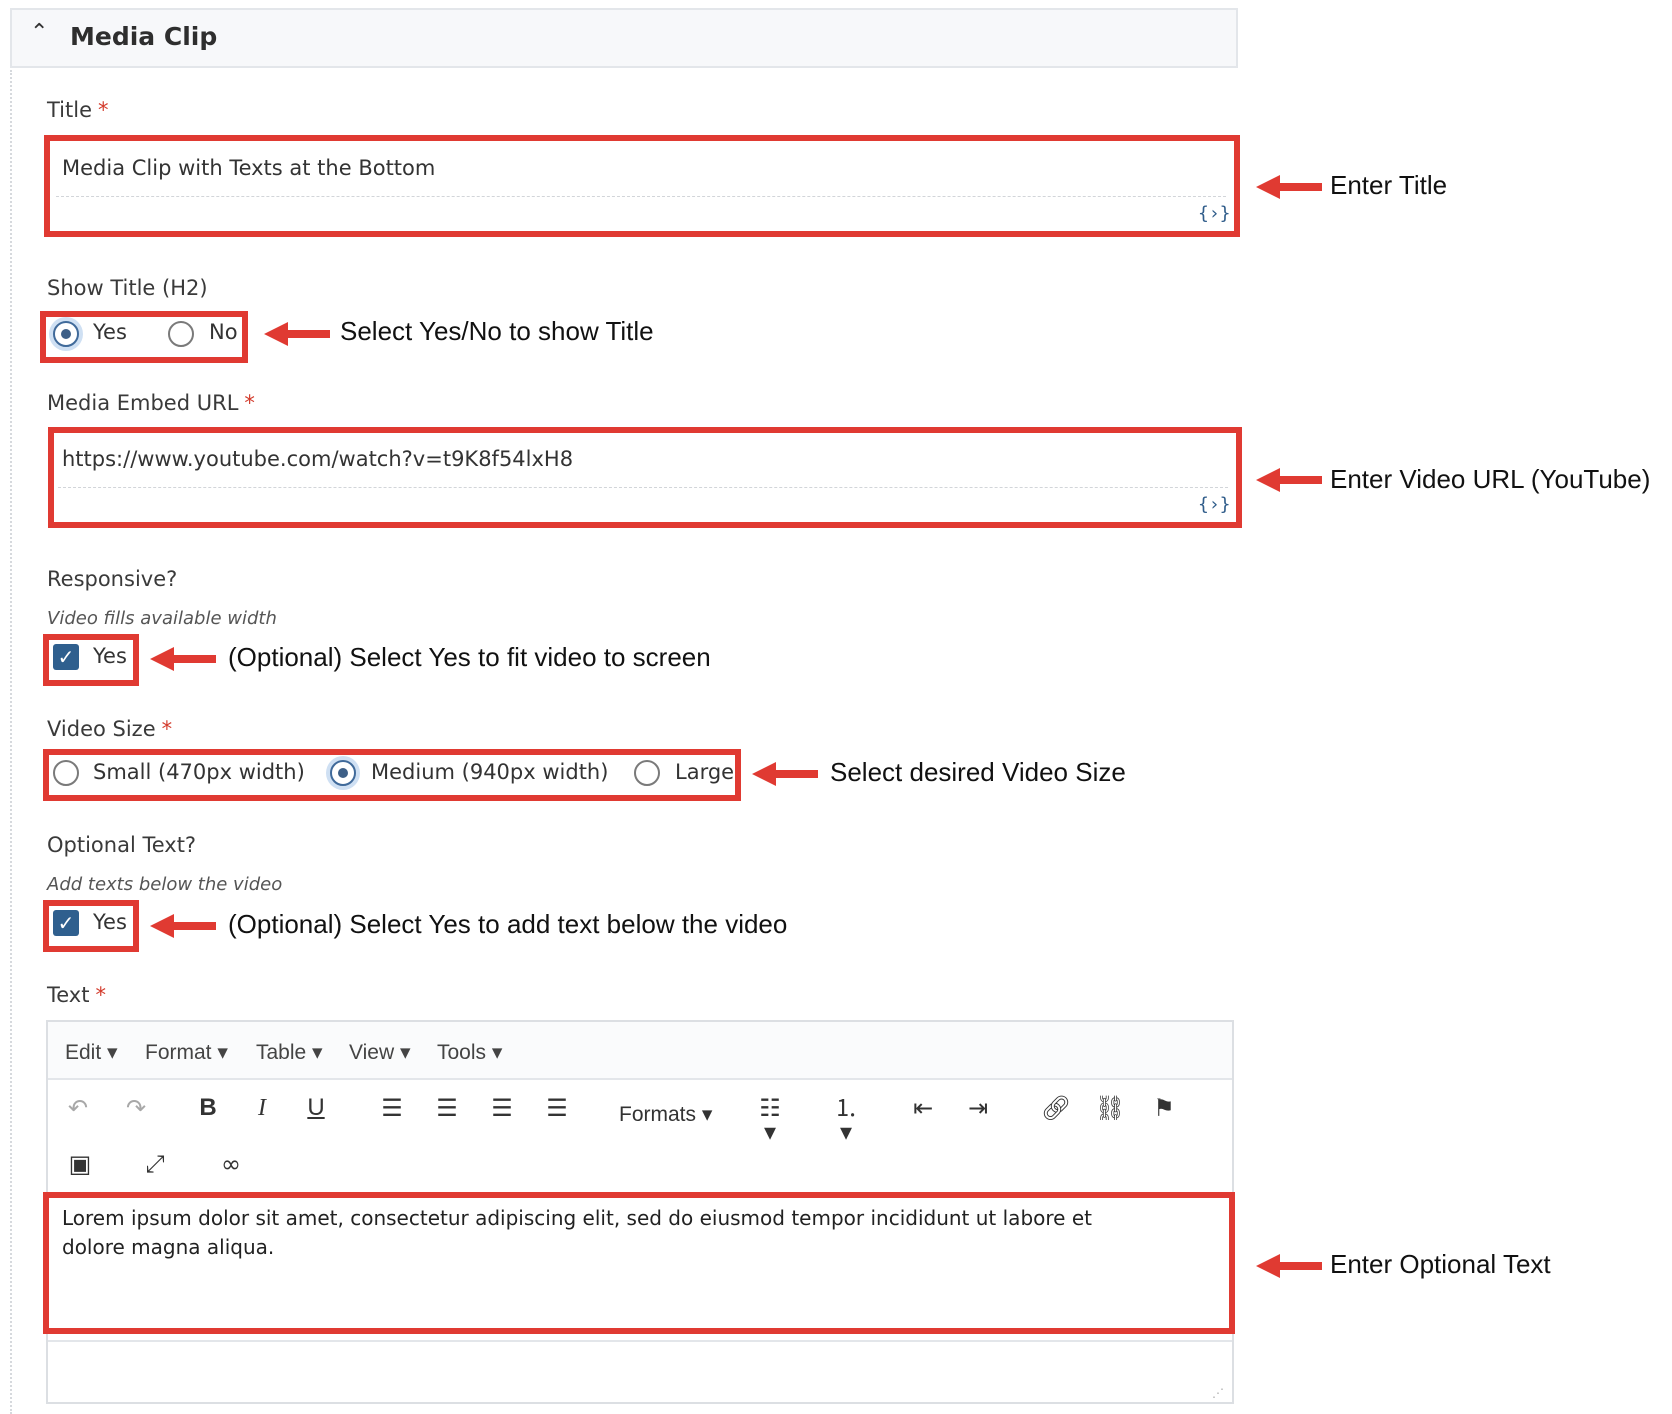  I want to click on formats-dropdown: Formats ▾, so click(665, 1114).